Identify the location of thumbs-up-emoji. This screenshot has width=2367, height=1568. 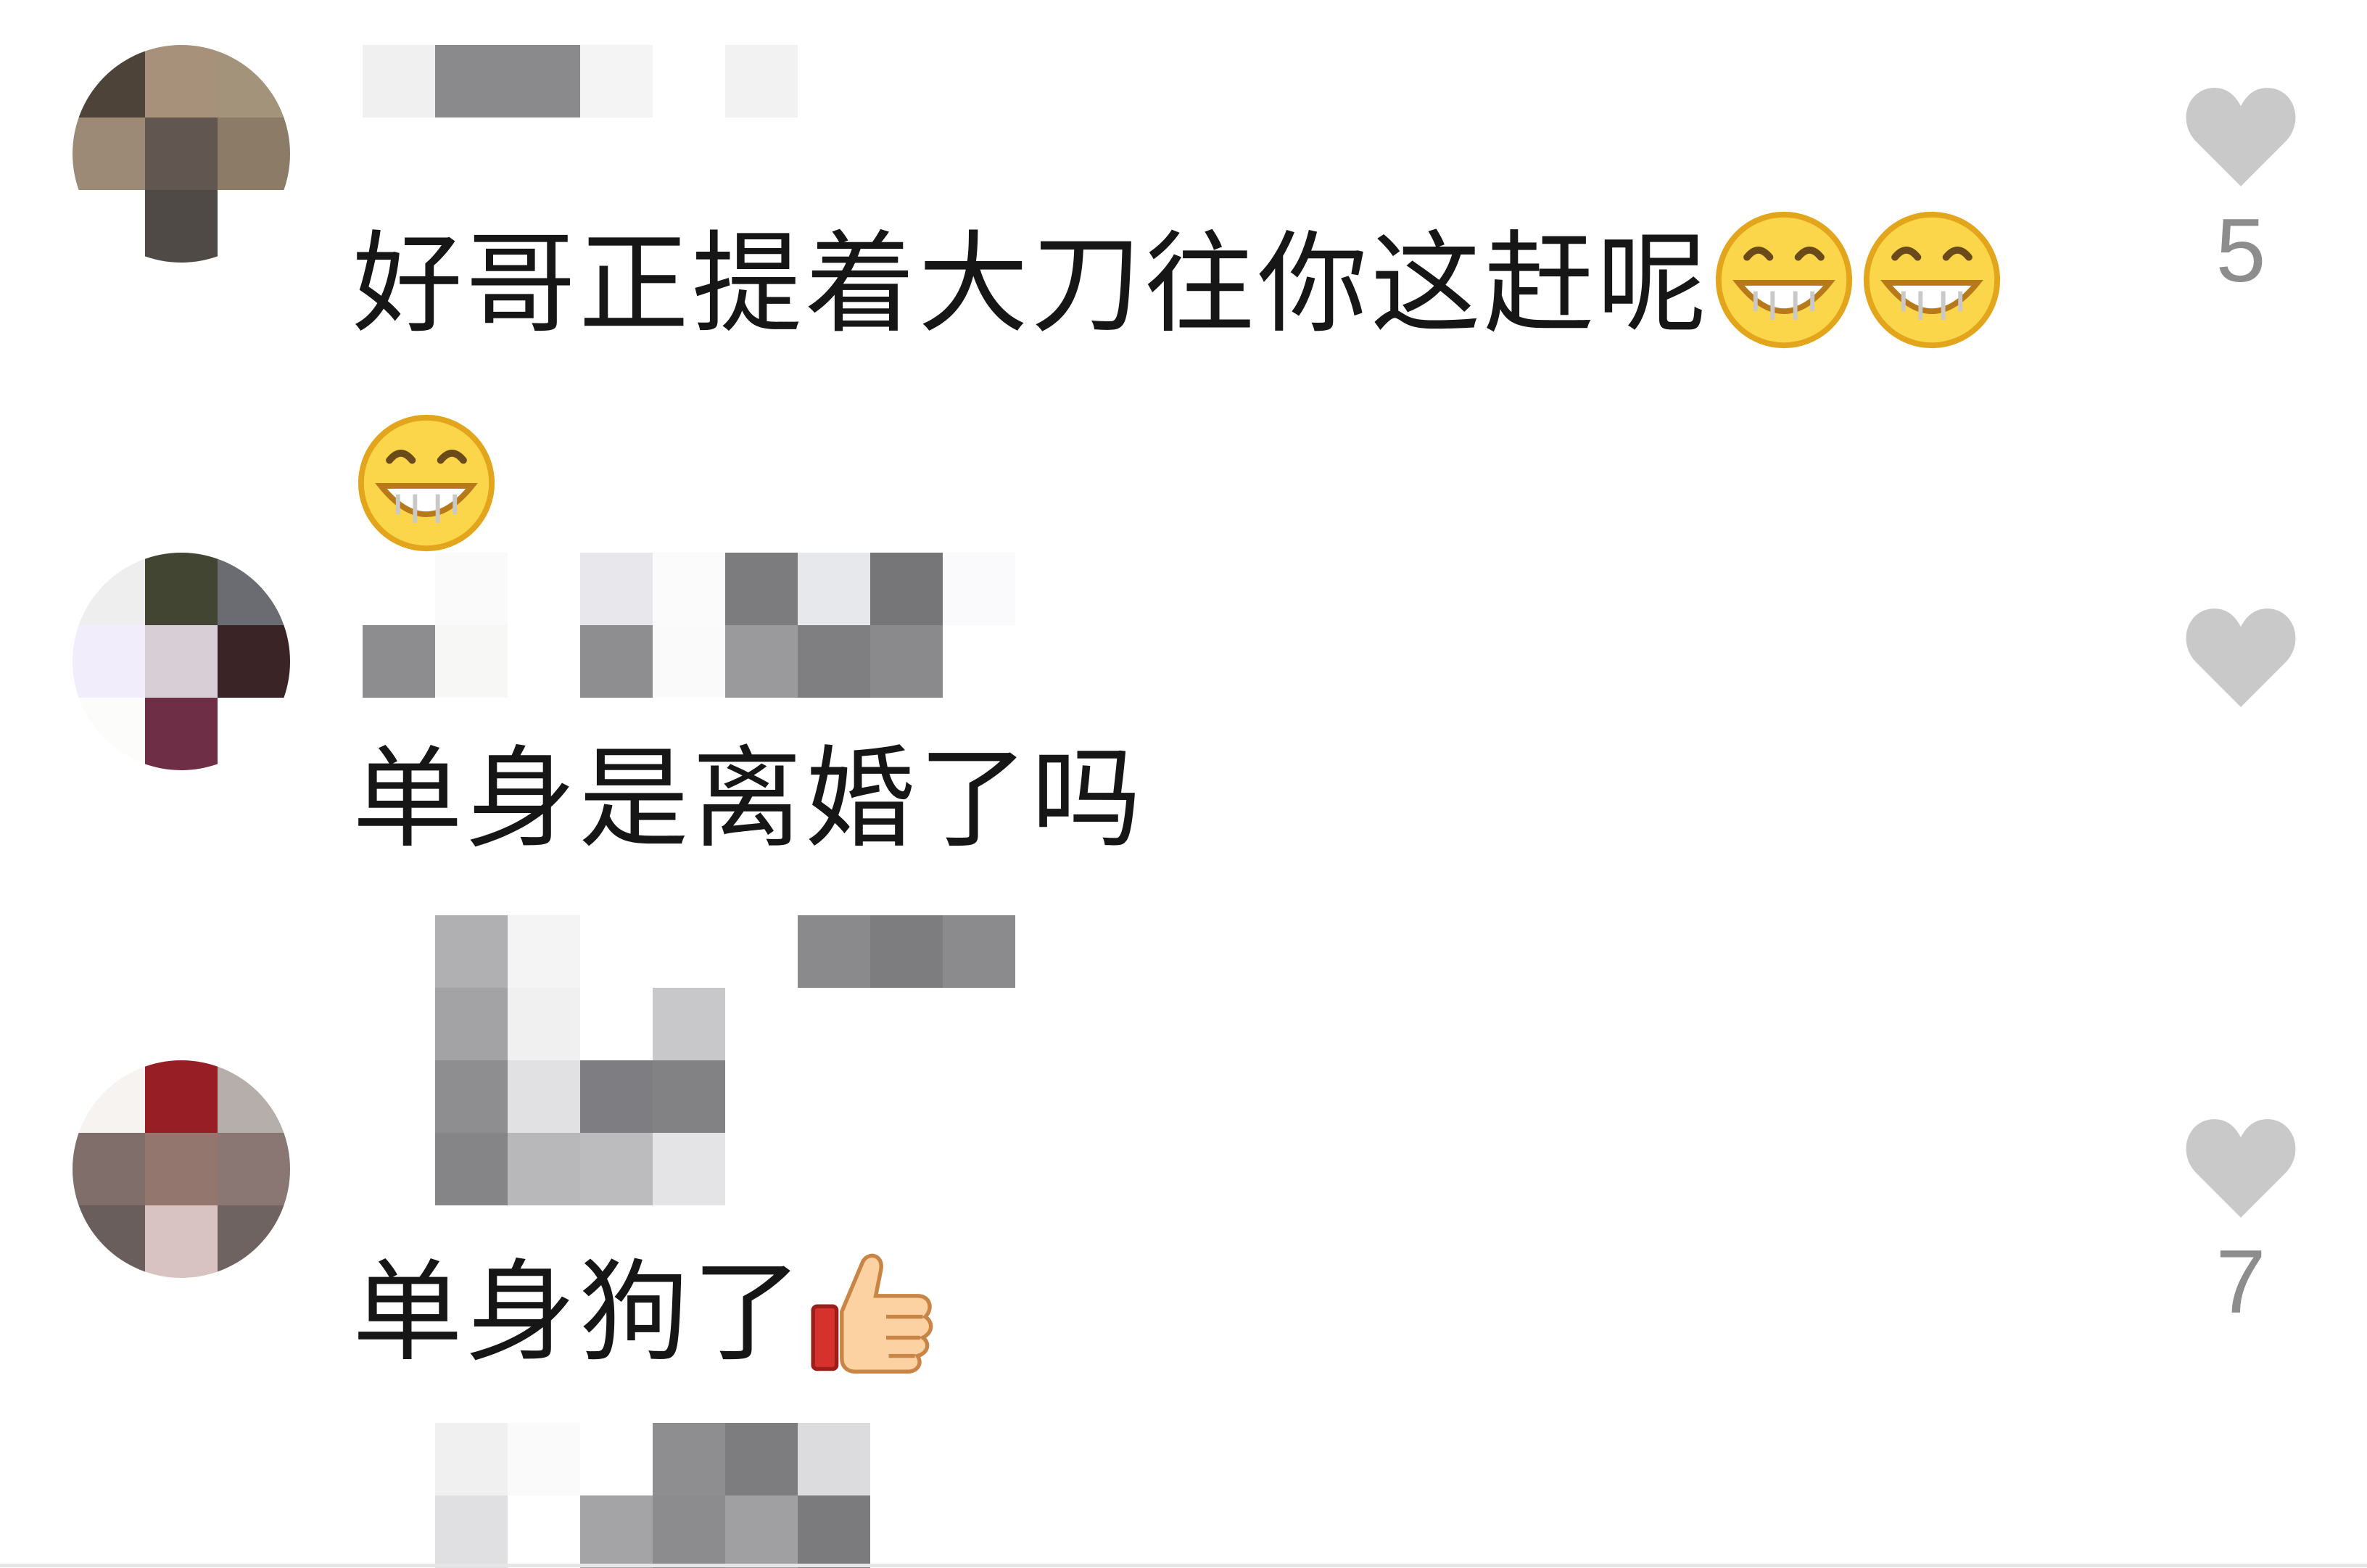
(873, 1339).